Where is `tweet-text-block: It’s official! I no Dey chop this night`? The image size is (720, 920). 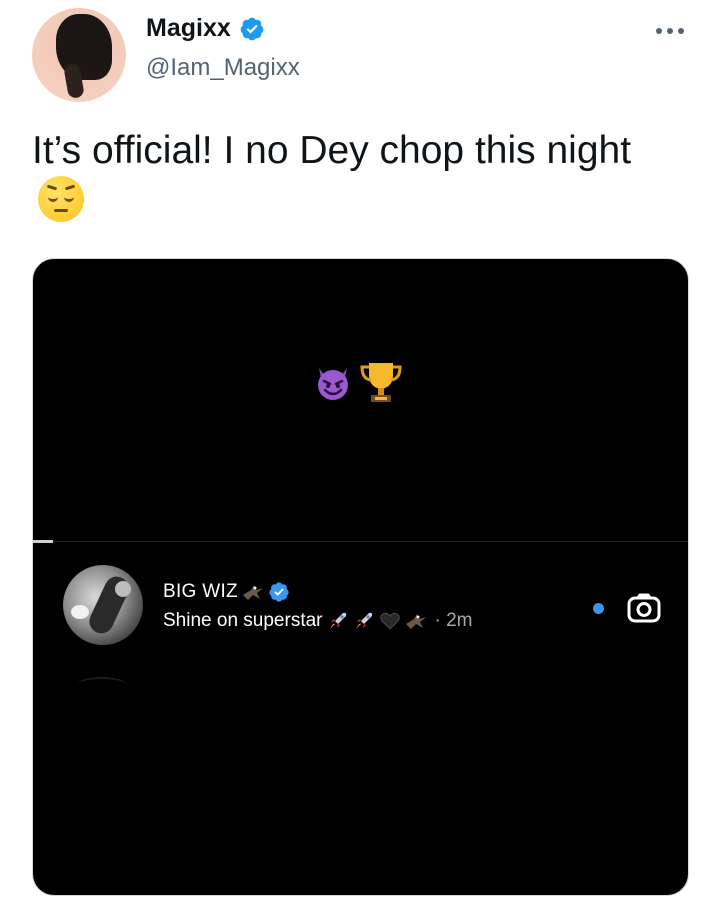
tweet-text-block: It’s official! I no Dey chop this night is located at coordinates (362, 176).